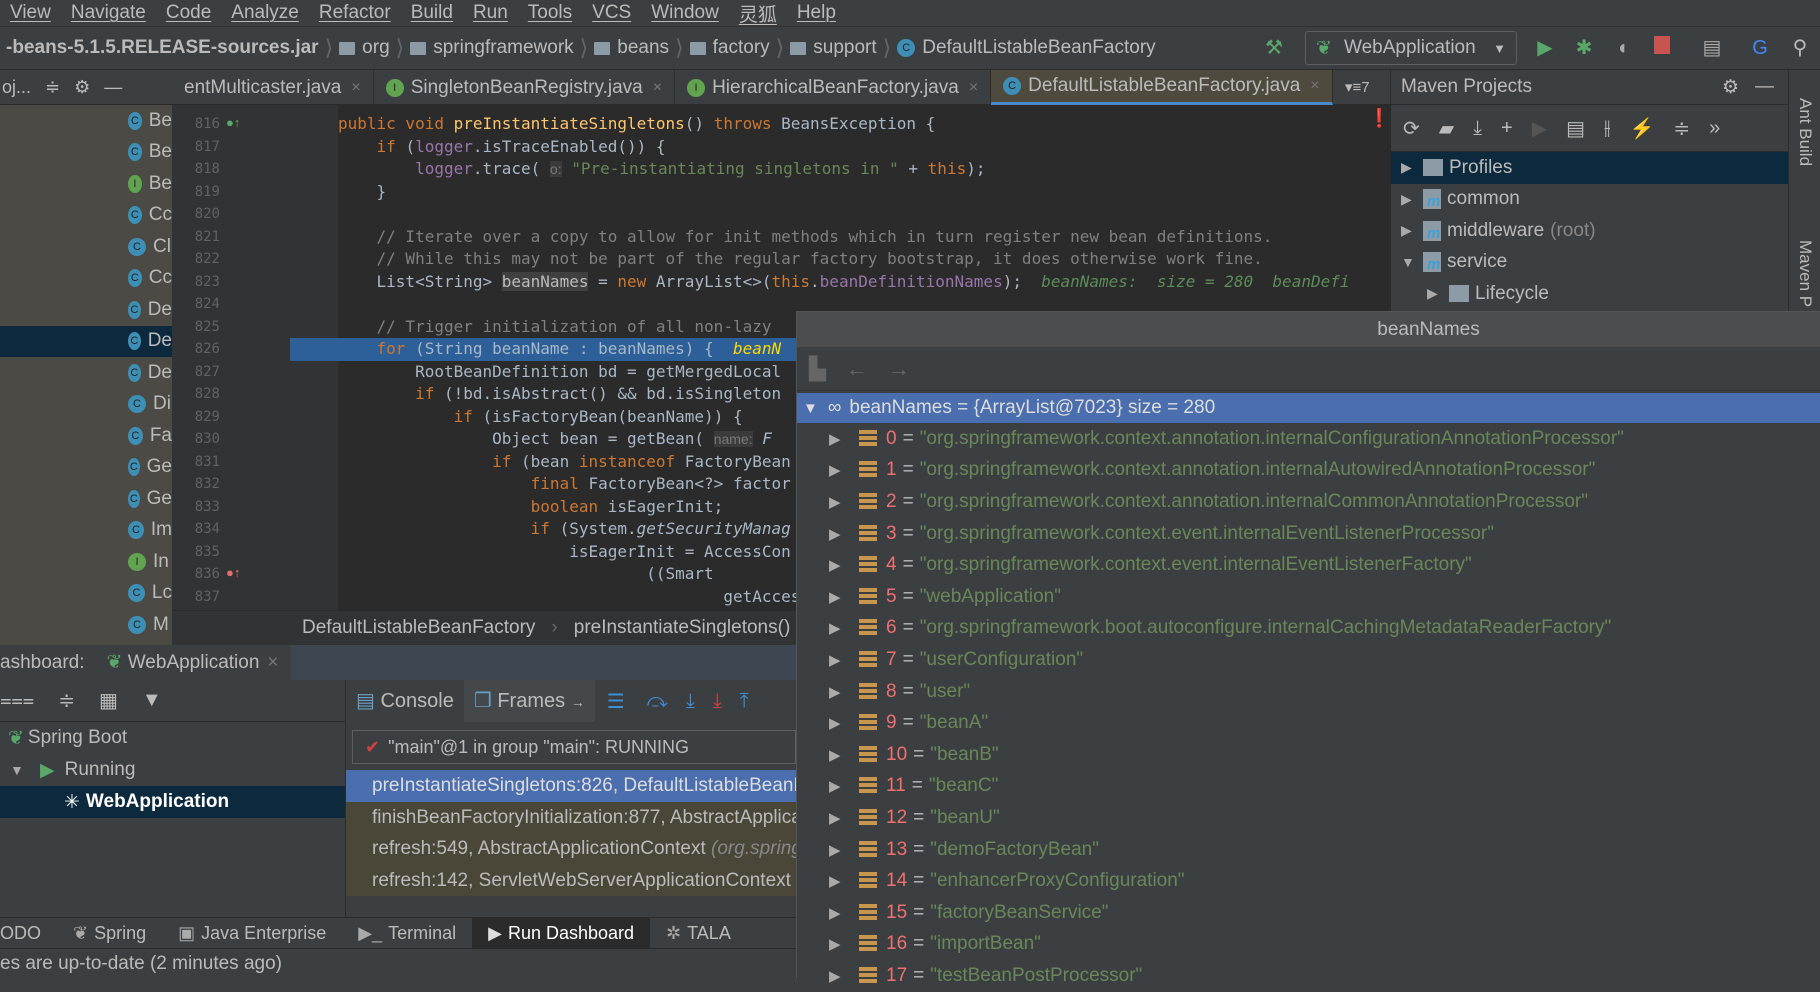 This screenshot has width=1820, height=992. I want to click on breadcrumb-item: -beans-5.1.5.RELEASE-sources.jar, so click(162, 48).